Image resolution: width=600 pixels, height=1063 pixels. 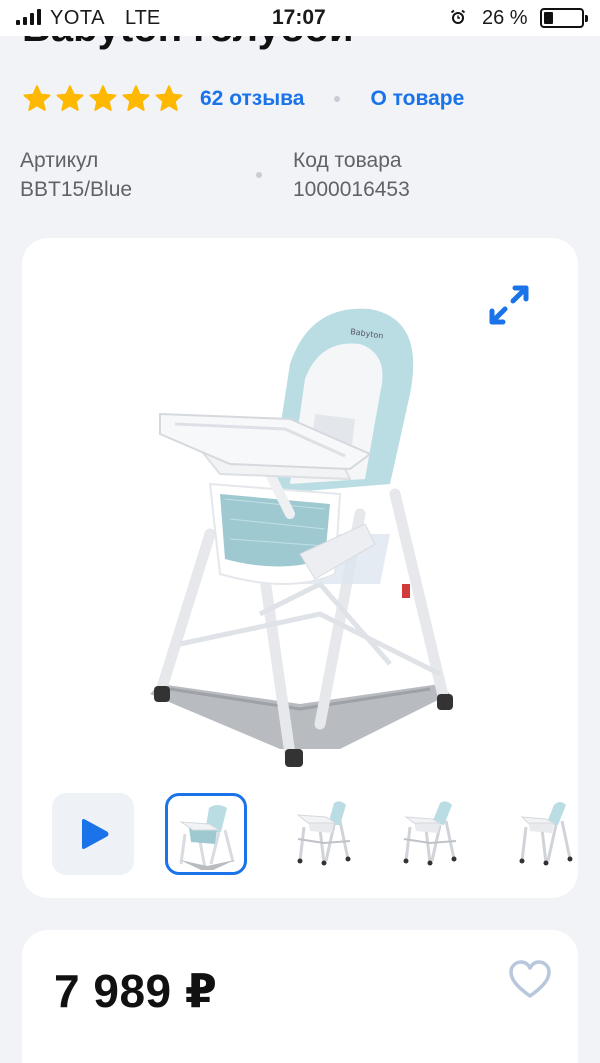 I want to click on status-time: 17:07, so click(x=299, y=17).